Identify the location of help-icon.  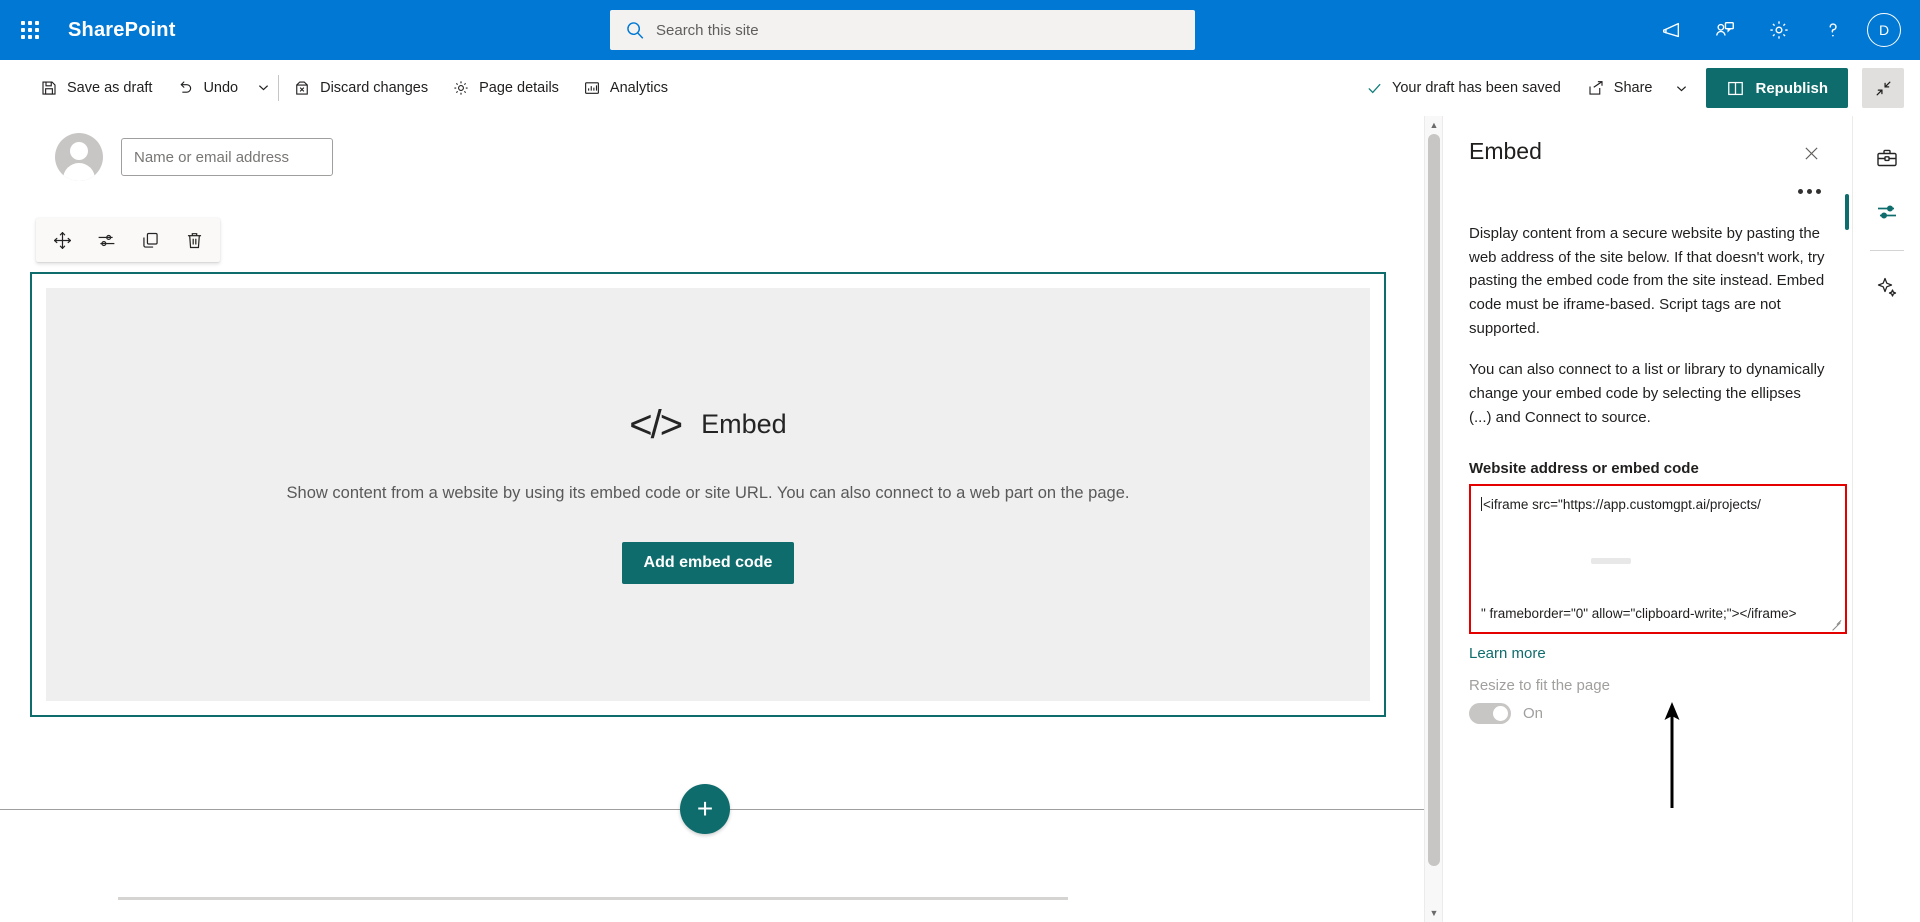
(1833, 30).